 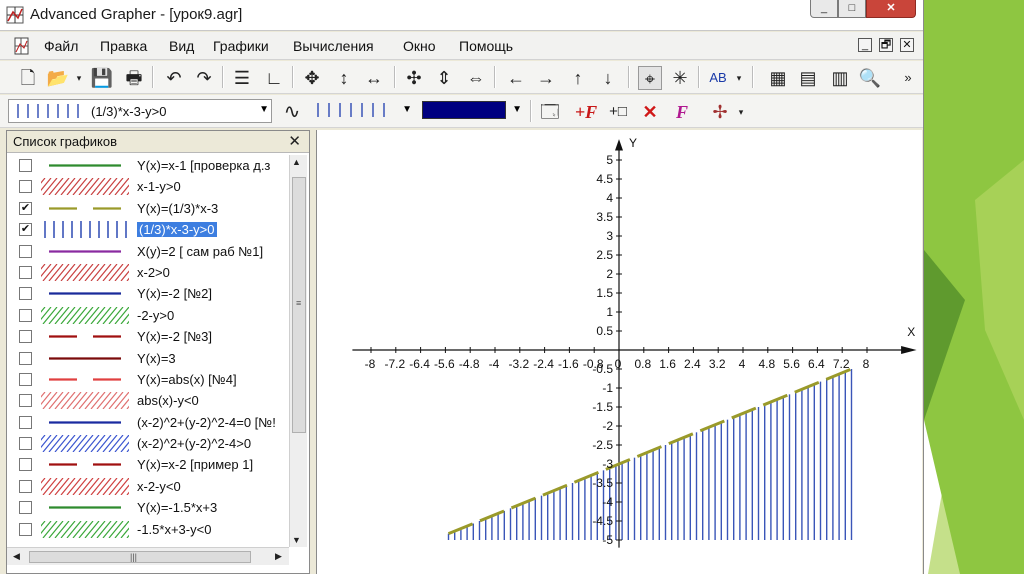 What do you see at coordinates (472, 111) in the screenshot?
I see `fill-color-dropdown: ▼` at bounding box center [472, 111].